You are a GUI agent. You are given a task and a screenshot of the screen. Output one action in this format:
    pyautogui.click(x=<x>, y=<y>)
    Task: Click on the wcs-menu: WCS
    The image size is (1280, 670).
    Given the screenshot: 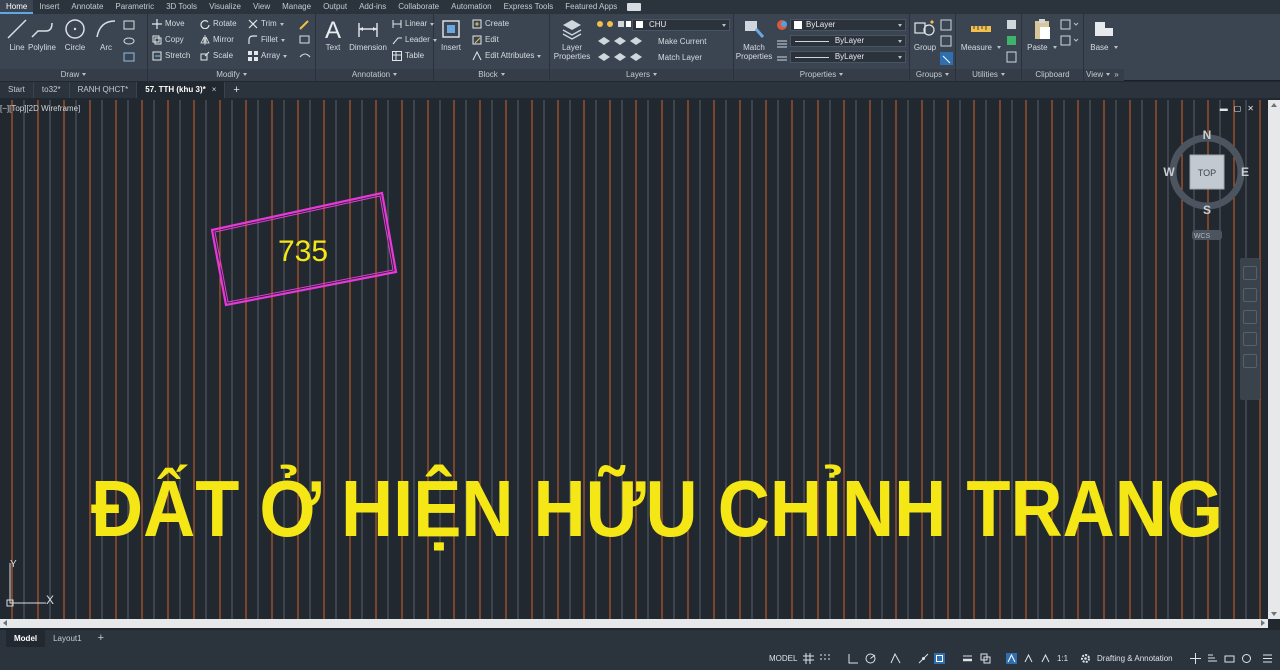 What is the action you would take?
    pyautogui.click(x=1202, y=236)
    